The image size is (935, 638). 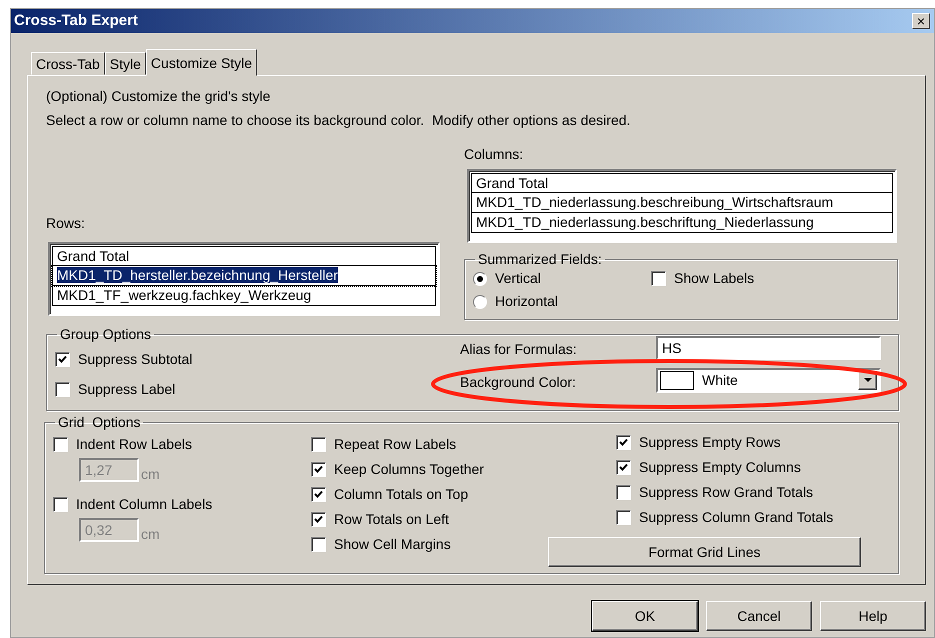 What do you see at coordinates (768, 380) in the screenshot?
I see `color-dropdown: White` at bounding box center [768, 380].